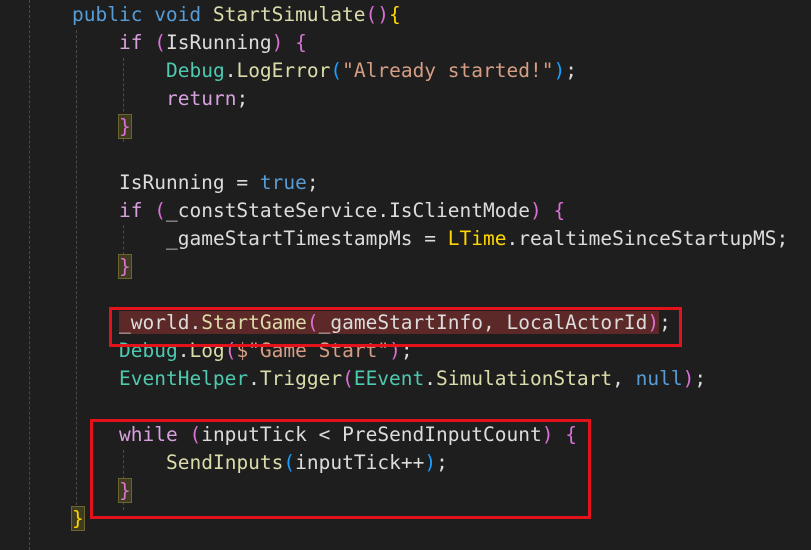 Image resolution: width=811 pixels, height=550 pixels. I want to click on code-line: public void StartSimulate(){, so click(236, 15).